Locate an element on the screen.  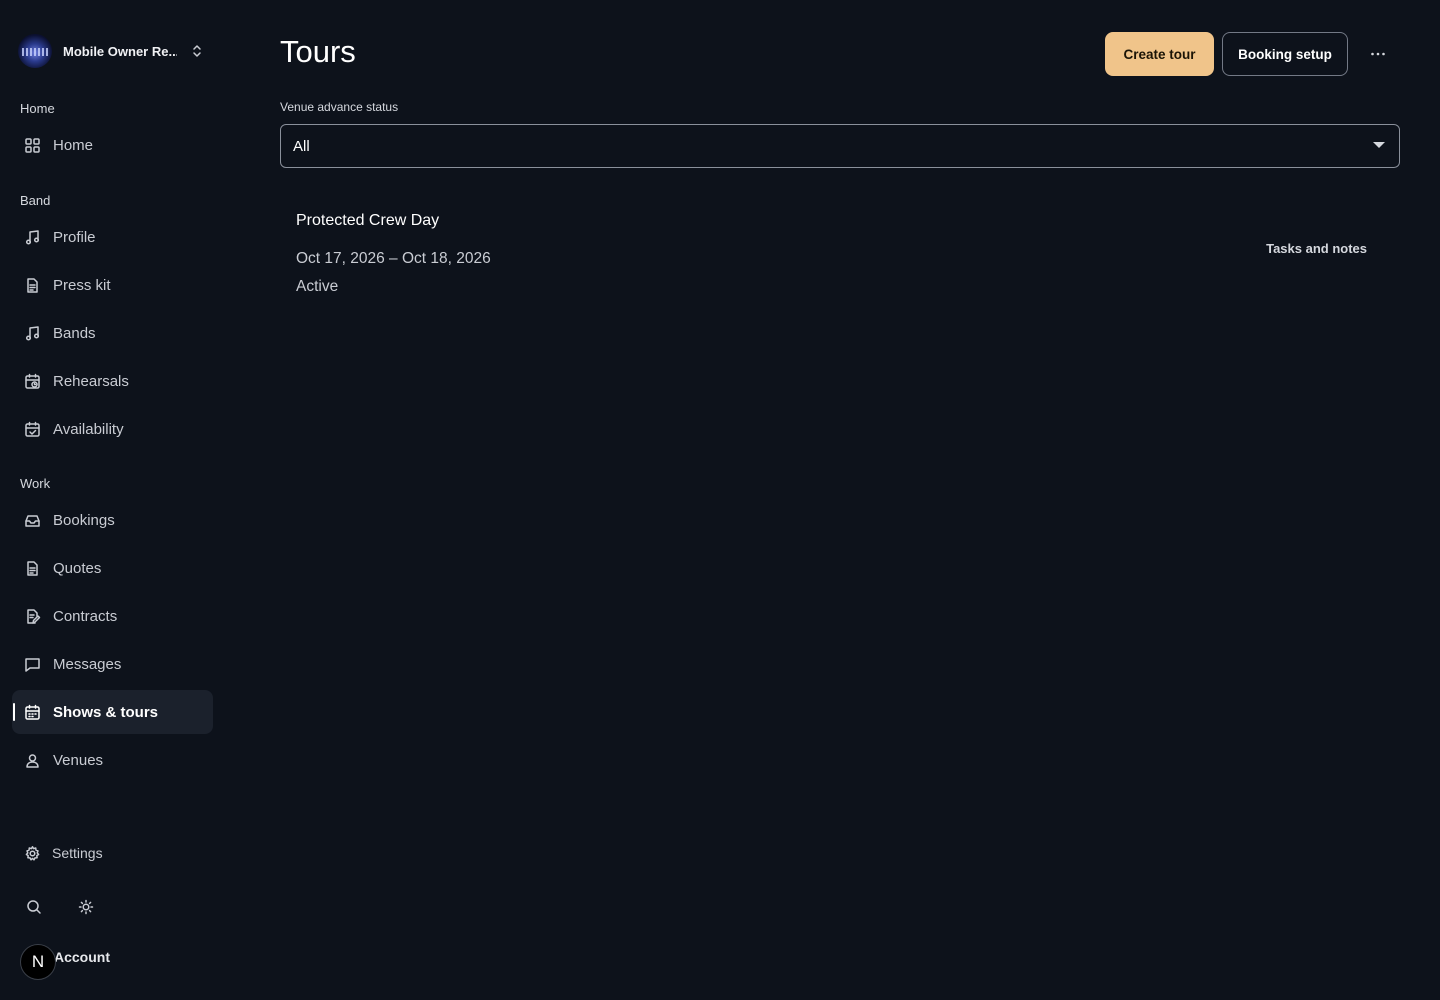
sidebar-item-quotes: Quotes is located at coordinates (112, 568).